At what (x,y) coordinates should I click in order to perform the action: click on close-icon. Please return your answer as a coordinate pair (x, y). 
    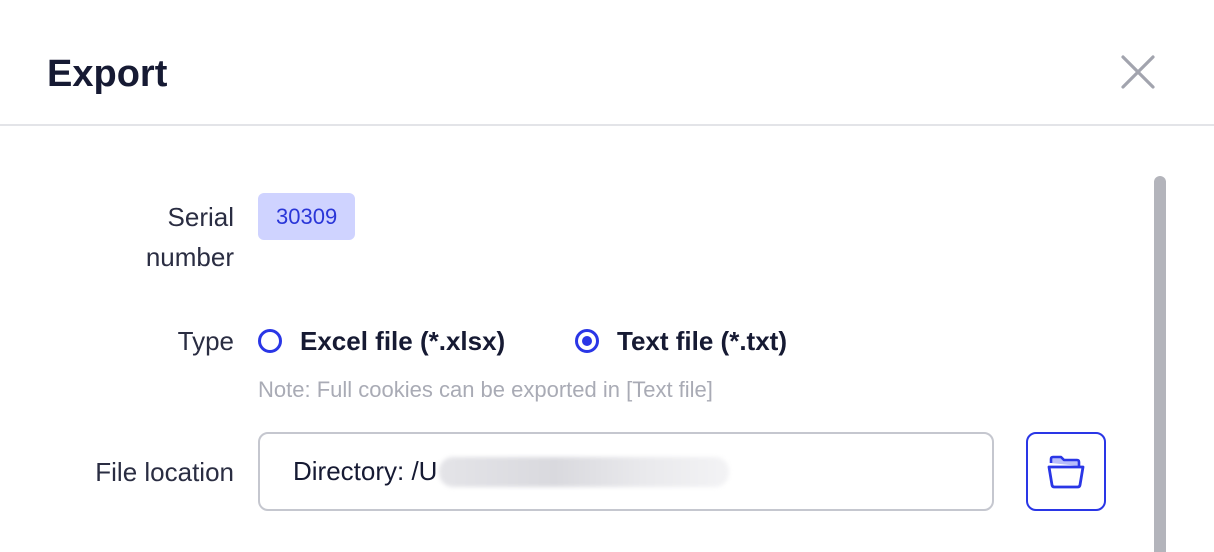
    Looking at the image, I should click on (1138, 72).